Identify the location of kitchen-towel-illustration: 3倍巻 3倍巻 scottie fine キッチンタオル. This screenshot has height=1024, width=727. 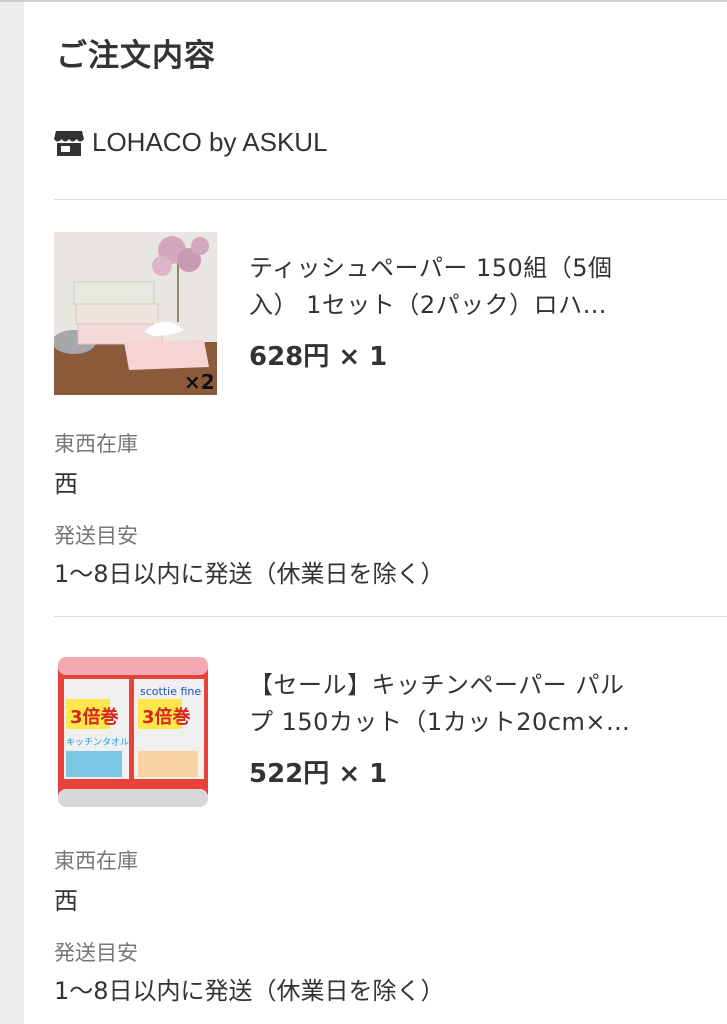
(135, 730).